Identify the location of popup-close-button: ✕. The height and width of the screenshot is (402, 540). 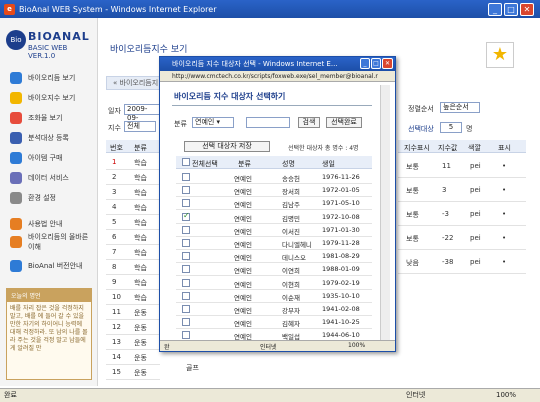
(387, 63).